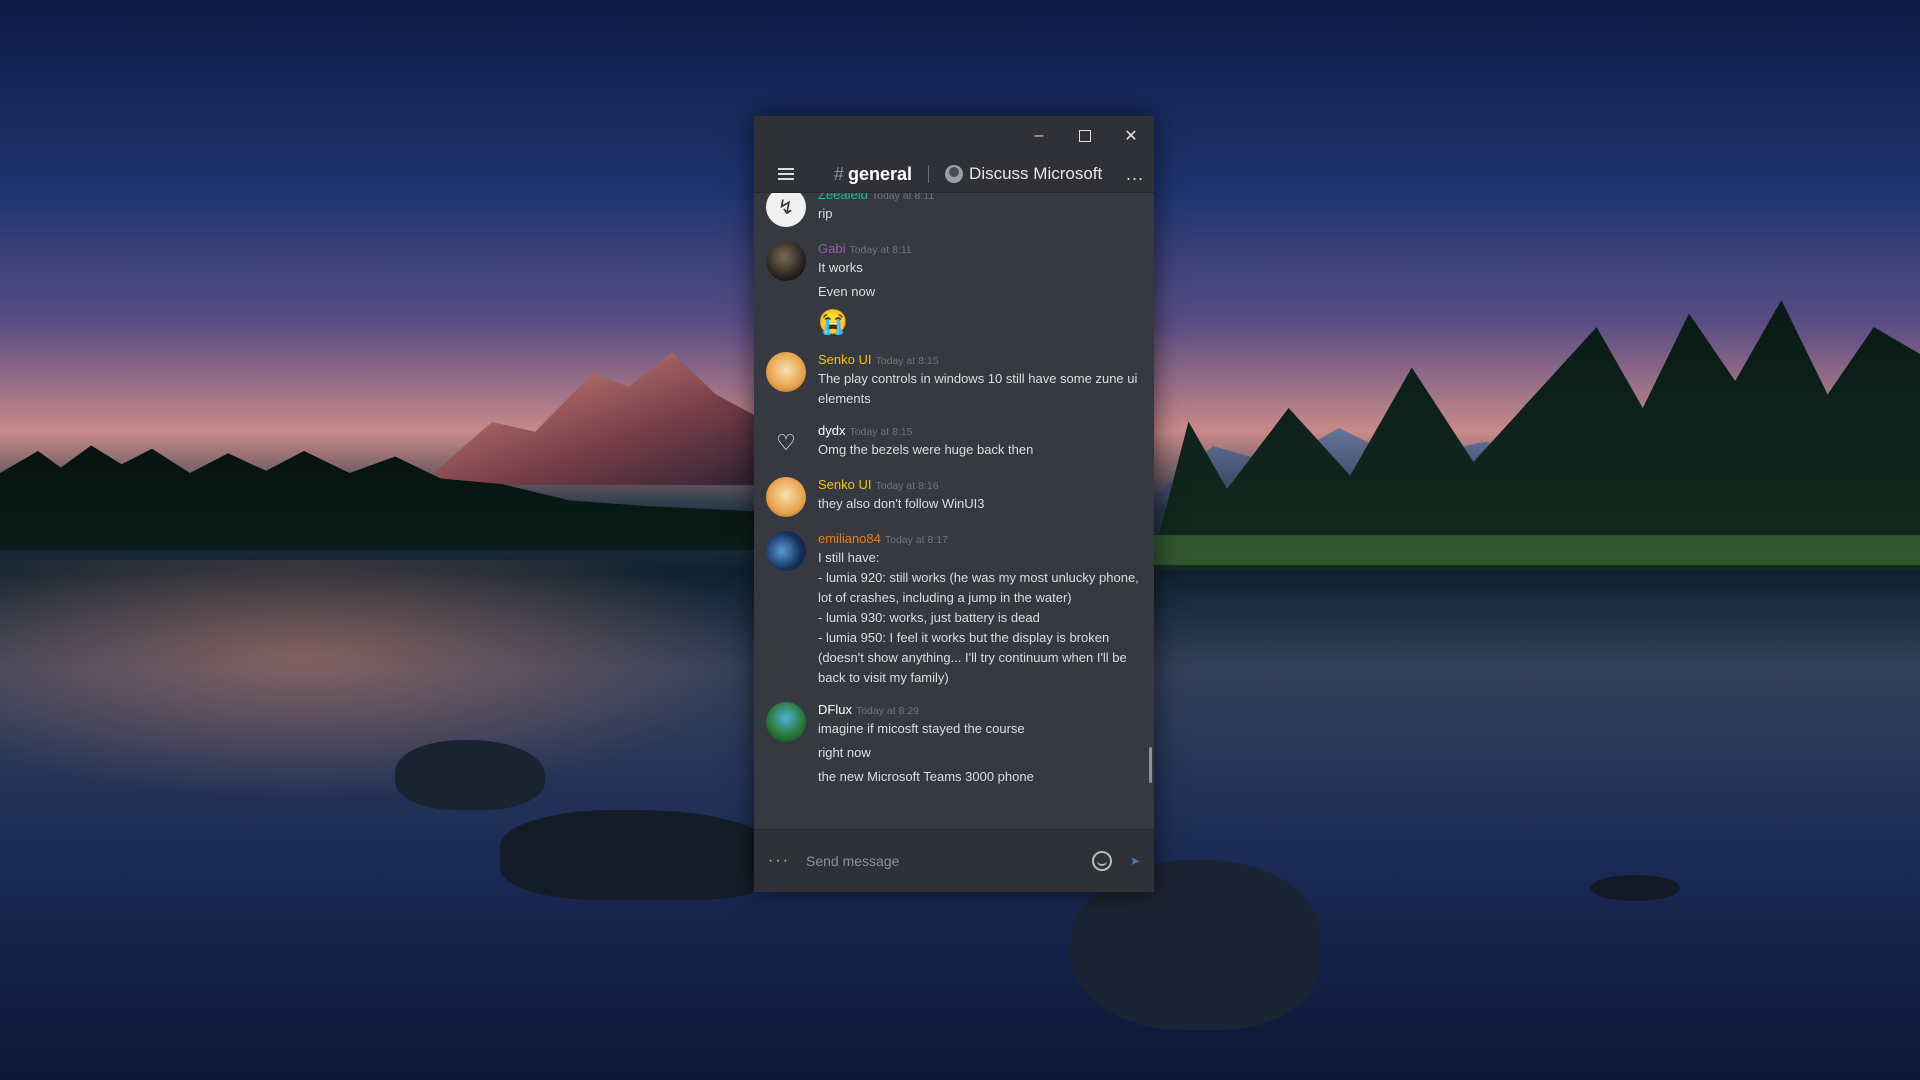  I want to click on grass-bank, so click(1535, 550).